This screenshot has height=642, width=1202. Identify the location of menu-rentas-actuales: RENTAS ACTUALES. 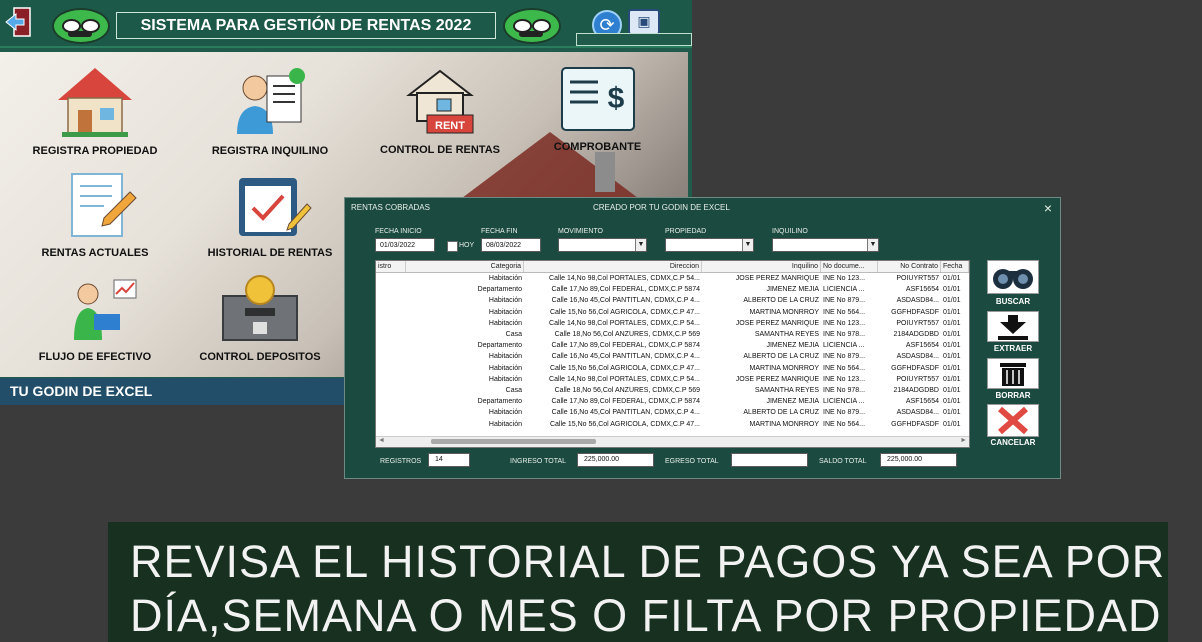
(95, 214).